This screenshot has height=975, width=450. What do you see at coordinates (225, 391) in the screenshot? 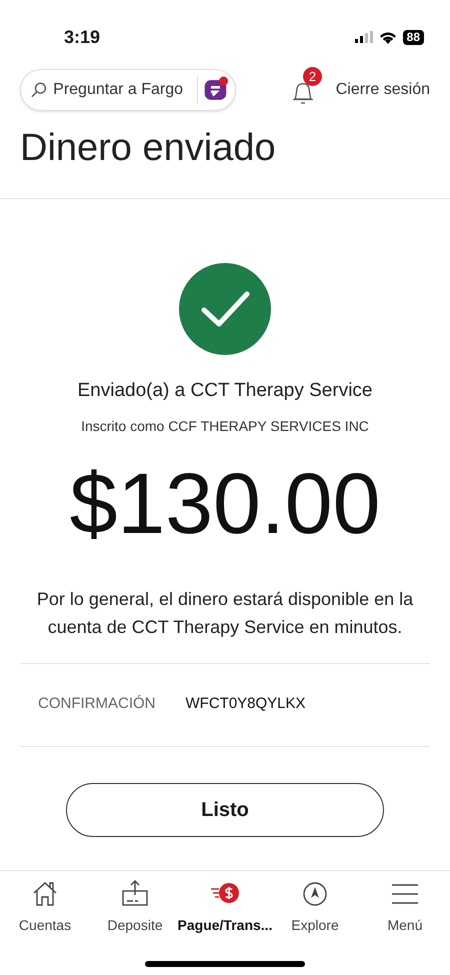
I see `recipient-heading: Enviado(a) a CCT Therapy Service` at bounding box center [225, 391].